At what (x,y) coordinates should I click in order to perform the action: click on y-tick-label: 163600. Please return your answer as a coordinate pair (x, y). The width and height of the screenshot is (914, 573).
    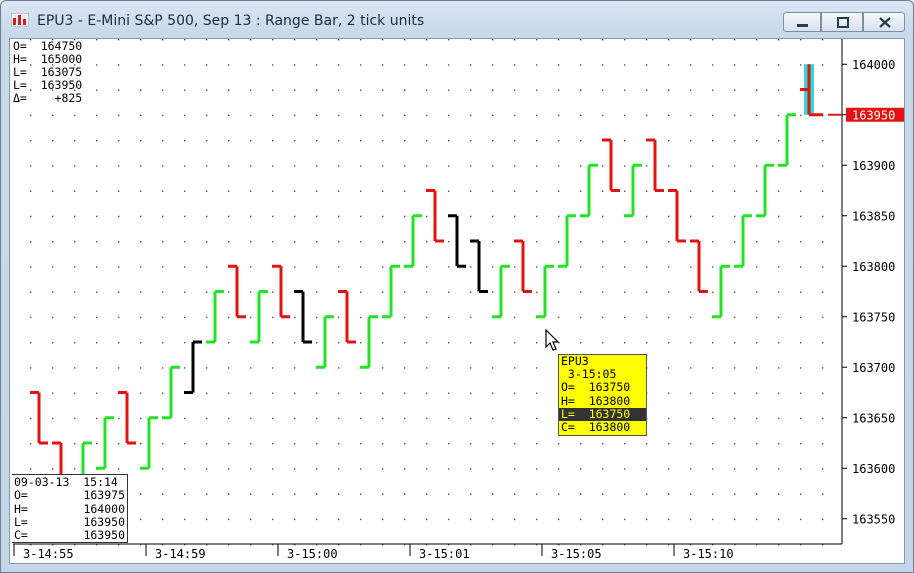
    Looking at the image, I should click on (873, 469).